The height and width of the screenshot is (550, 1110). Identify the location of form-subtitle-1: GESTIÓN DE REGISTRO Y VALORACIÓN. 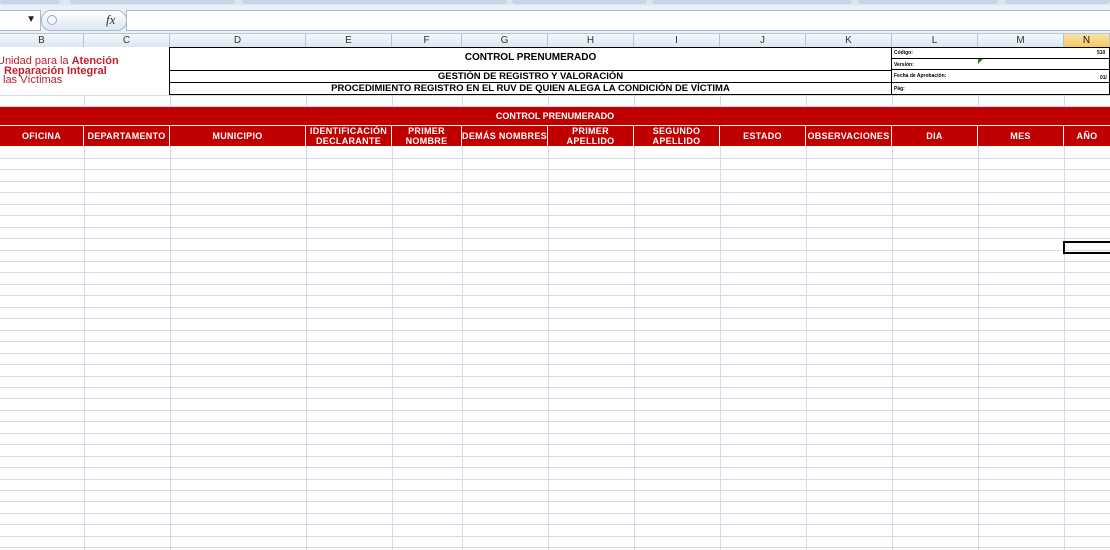
(530, 76).